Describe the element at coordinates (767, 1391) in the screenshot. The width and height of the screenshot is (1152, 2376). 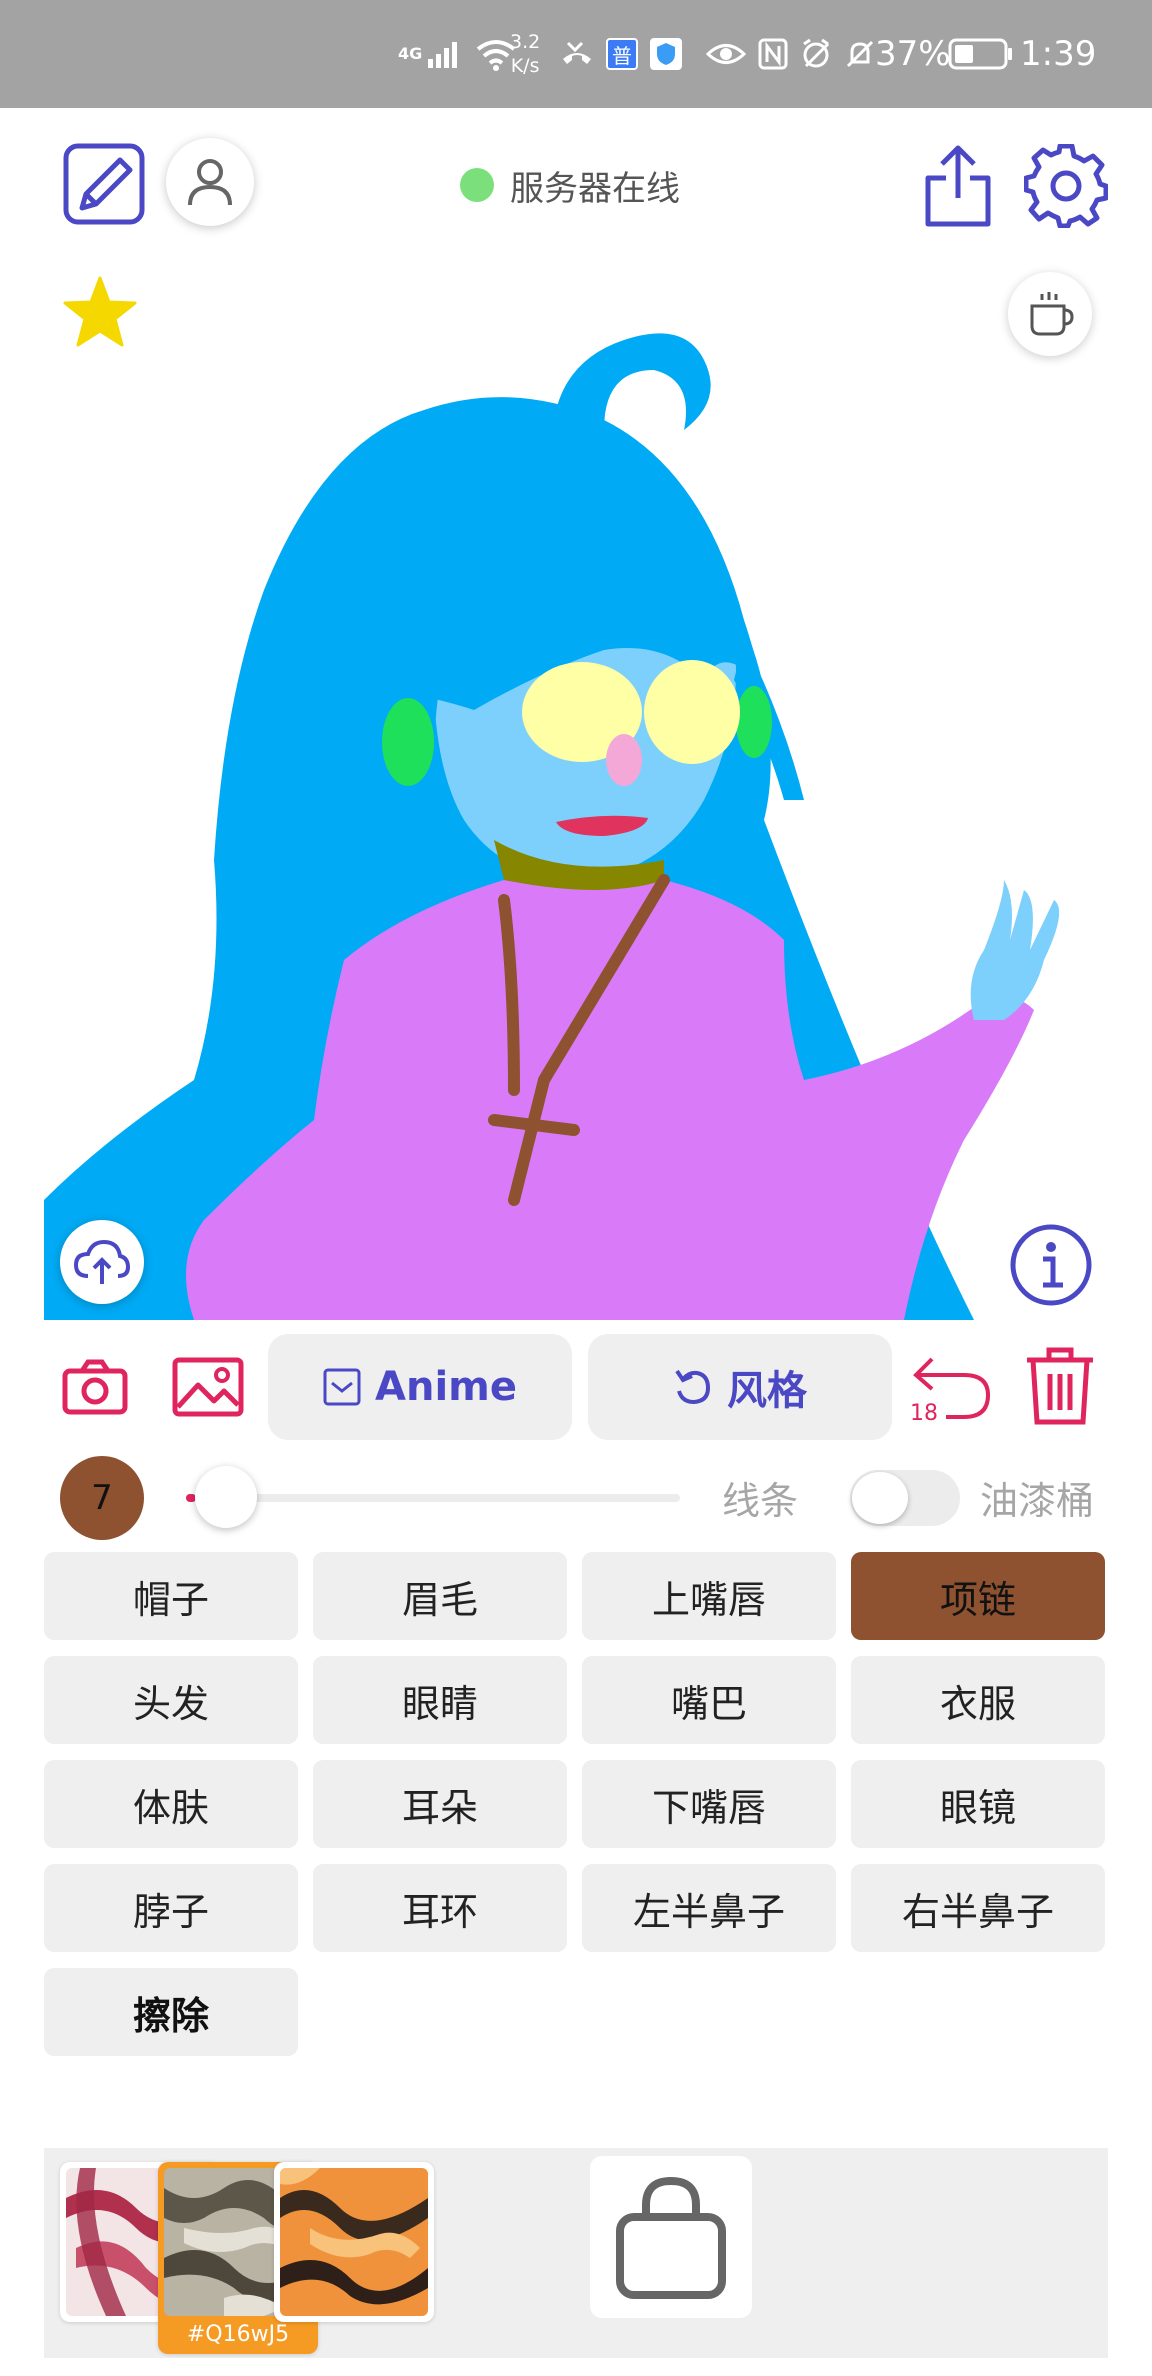
I see `style-button-label: 风格` at that location.